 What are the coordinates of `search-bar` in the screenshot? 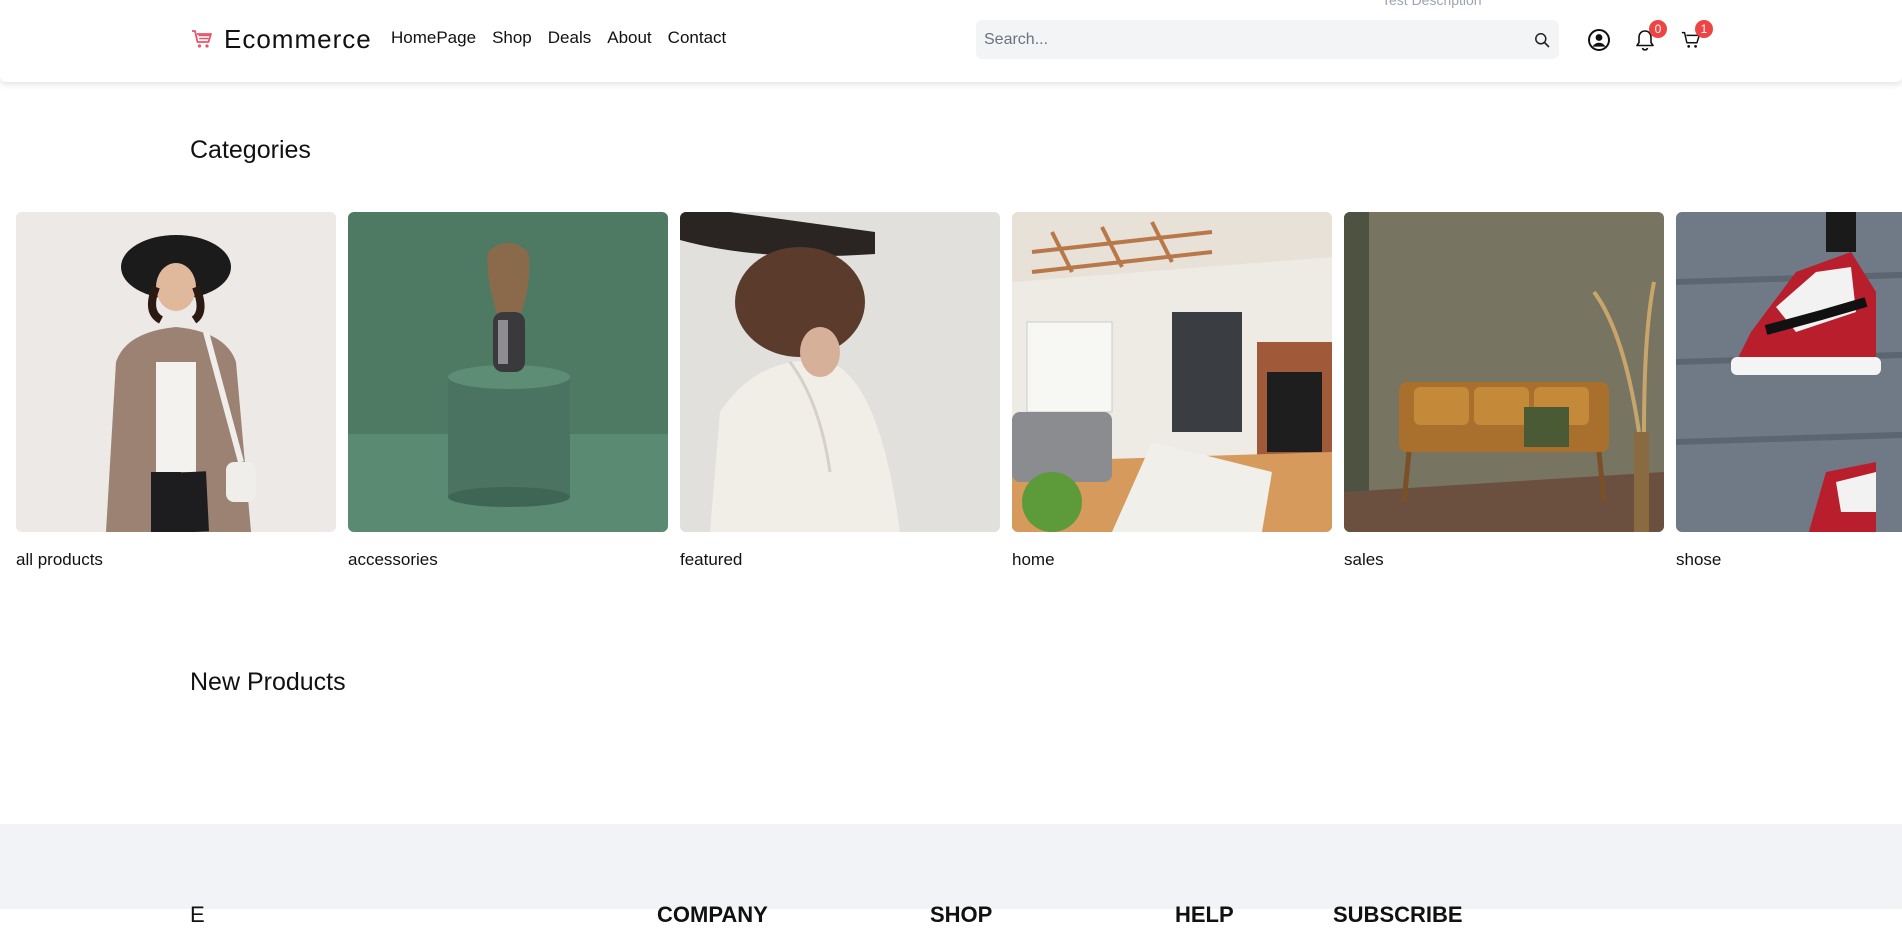 It's located at (1267, 39).